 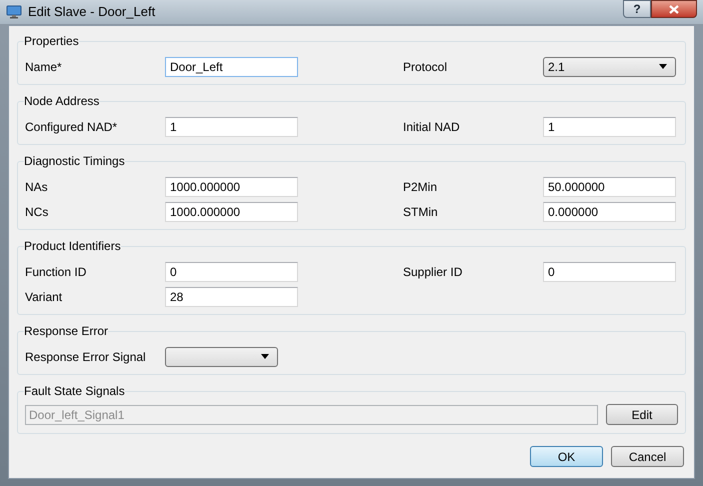 What do you see at coordinates (432, 127) in the screenshot?
I see `field-label: Initial NAD` at bounding box center [432, 127].